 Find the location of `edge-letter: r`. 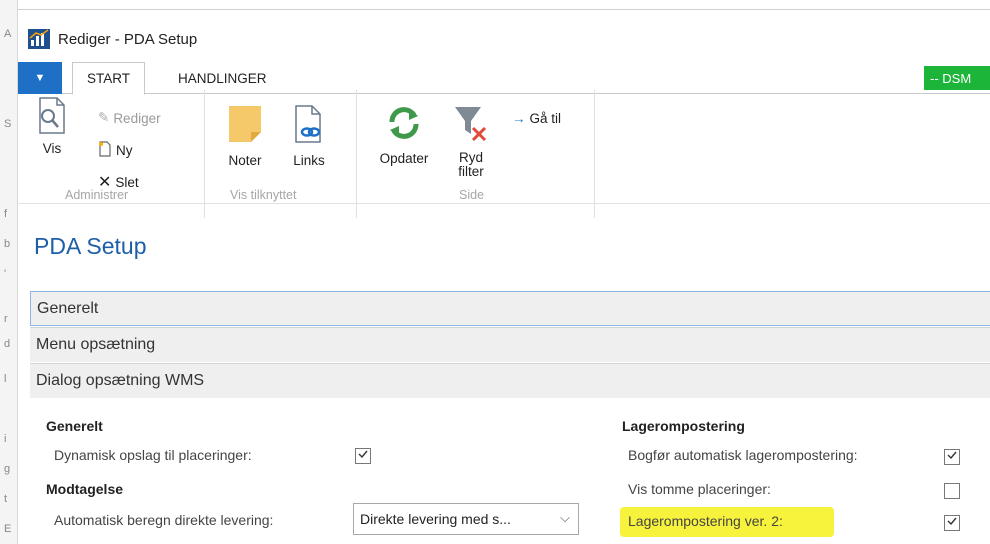

edge-letter: r is located at coordinates (6, 319).